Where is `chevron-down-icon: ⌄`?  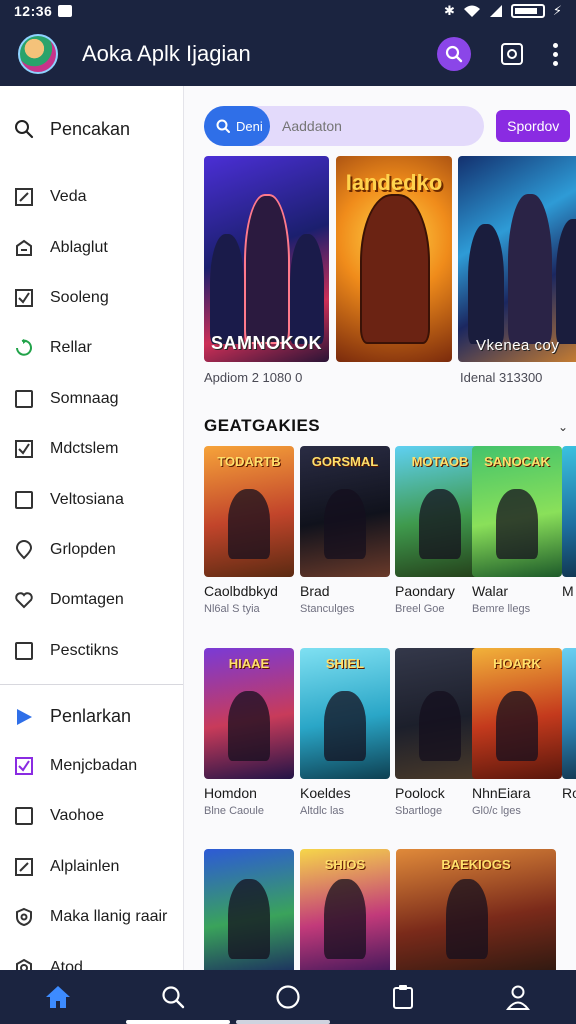
chevron-down-icon: ⌄ is located at coordinates (563, 427).